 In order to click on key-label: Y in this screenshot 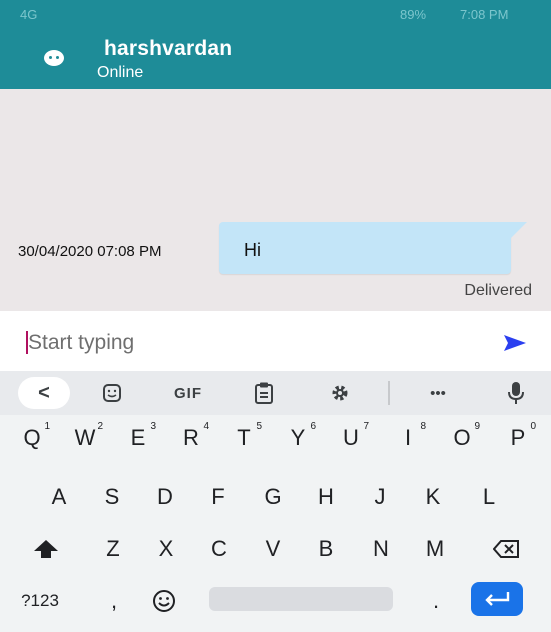, I will do `click(298, 437)`.